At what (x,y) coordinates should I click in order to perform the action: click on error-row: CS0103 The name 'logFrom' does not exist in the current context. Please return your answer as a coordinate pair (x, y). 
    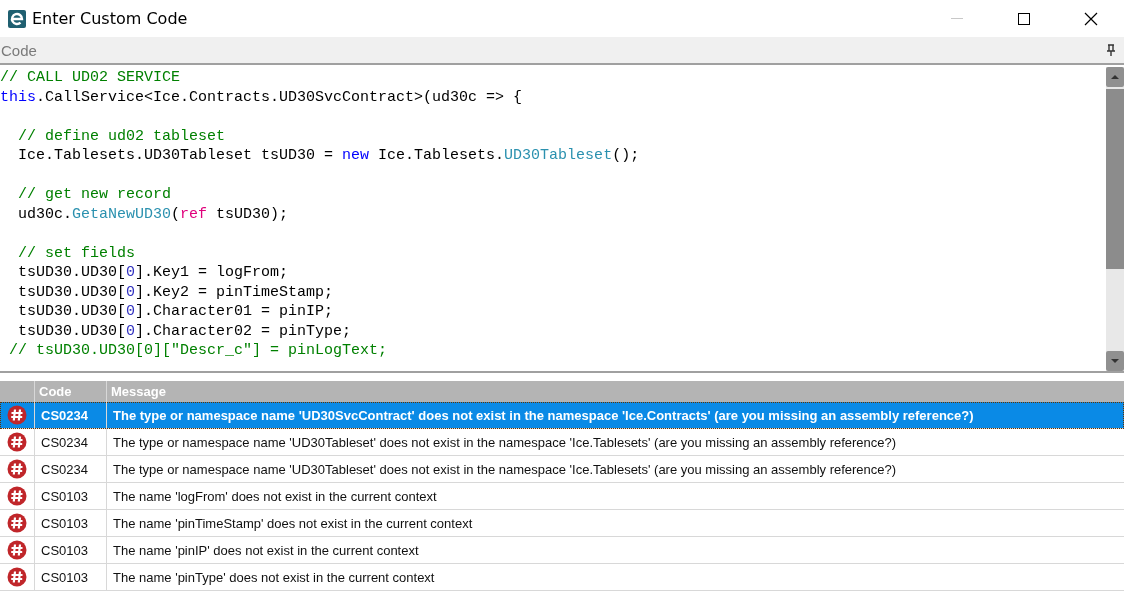
    Looking at the image, I should click on (562, 496).